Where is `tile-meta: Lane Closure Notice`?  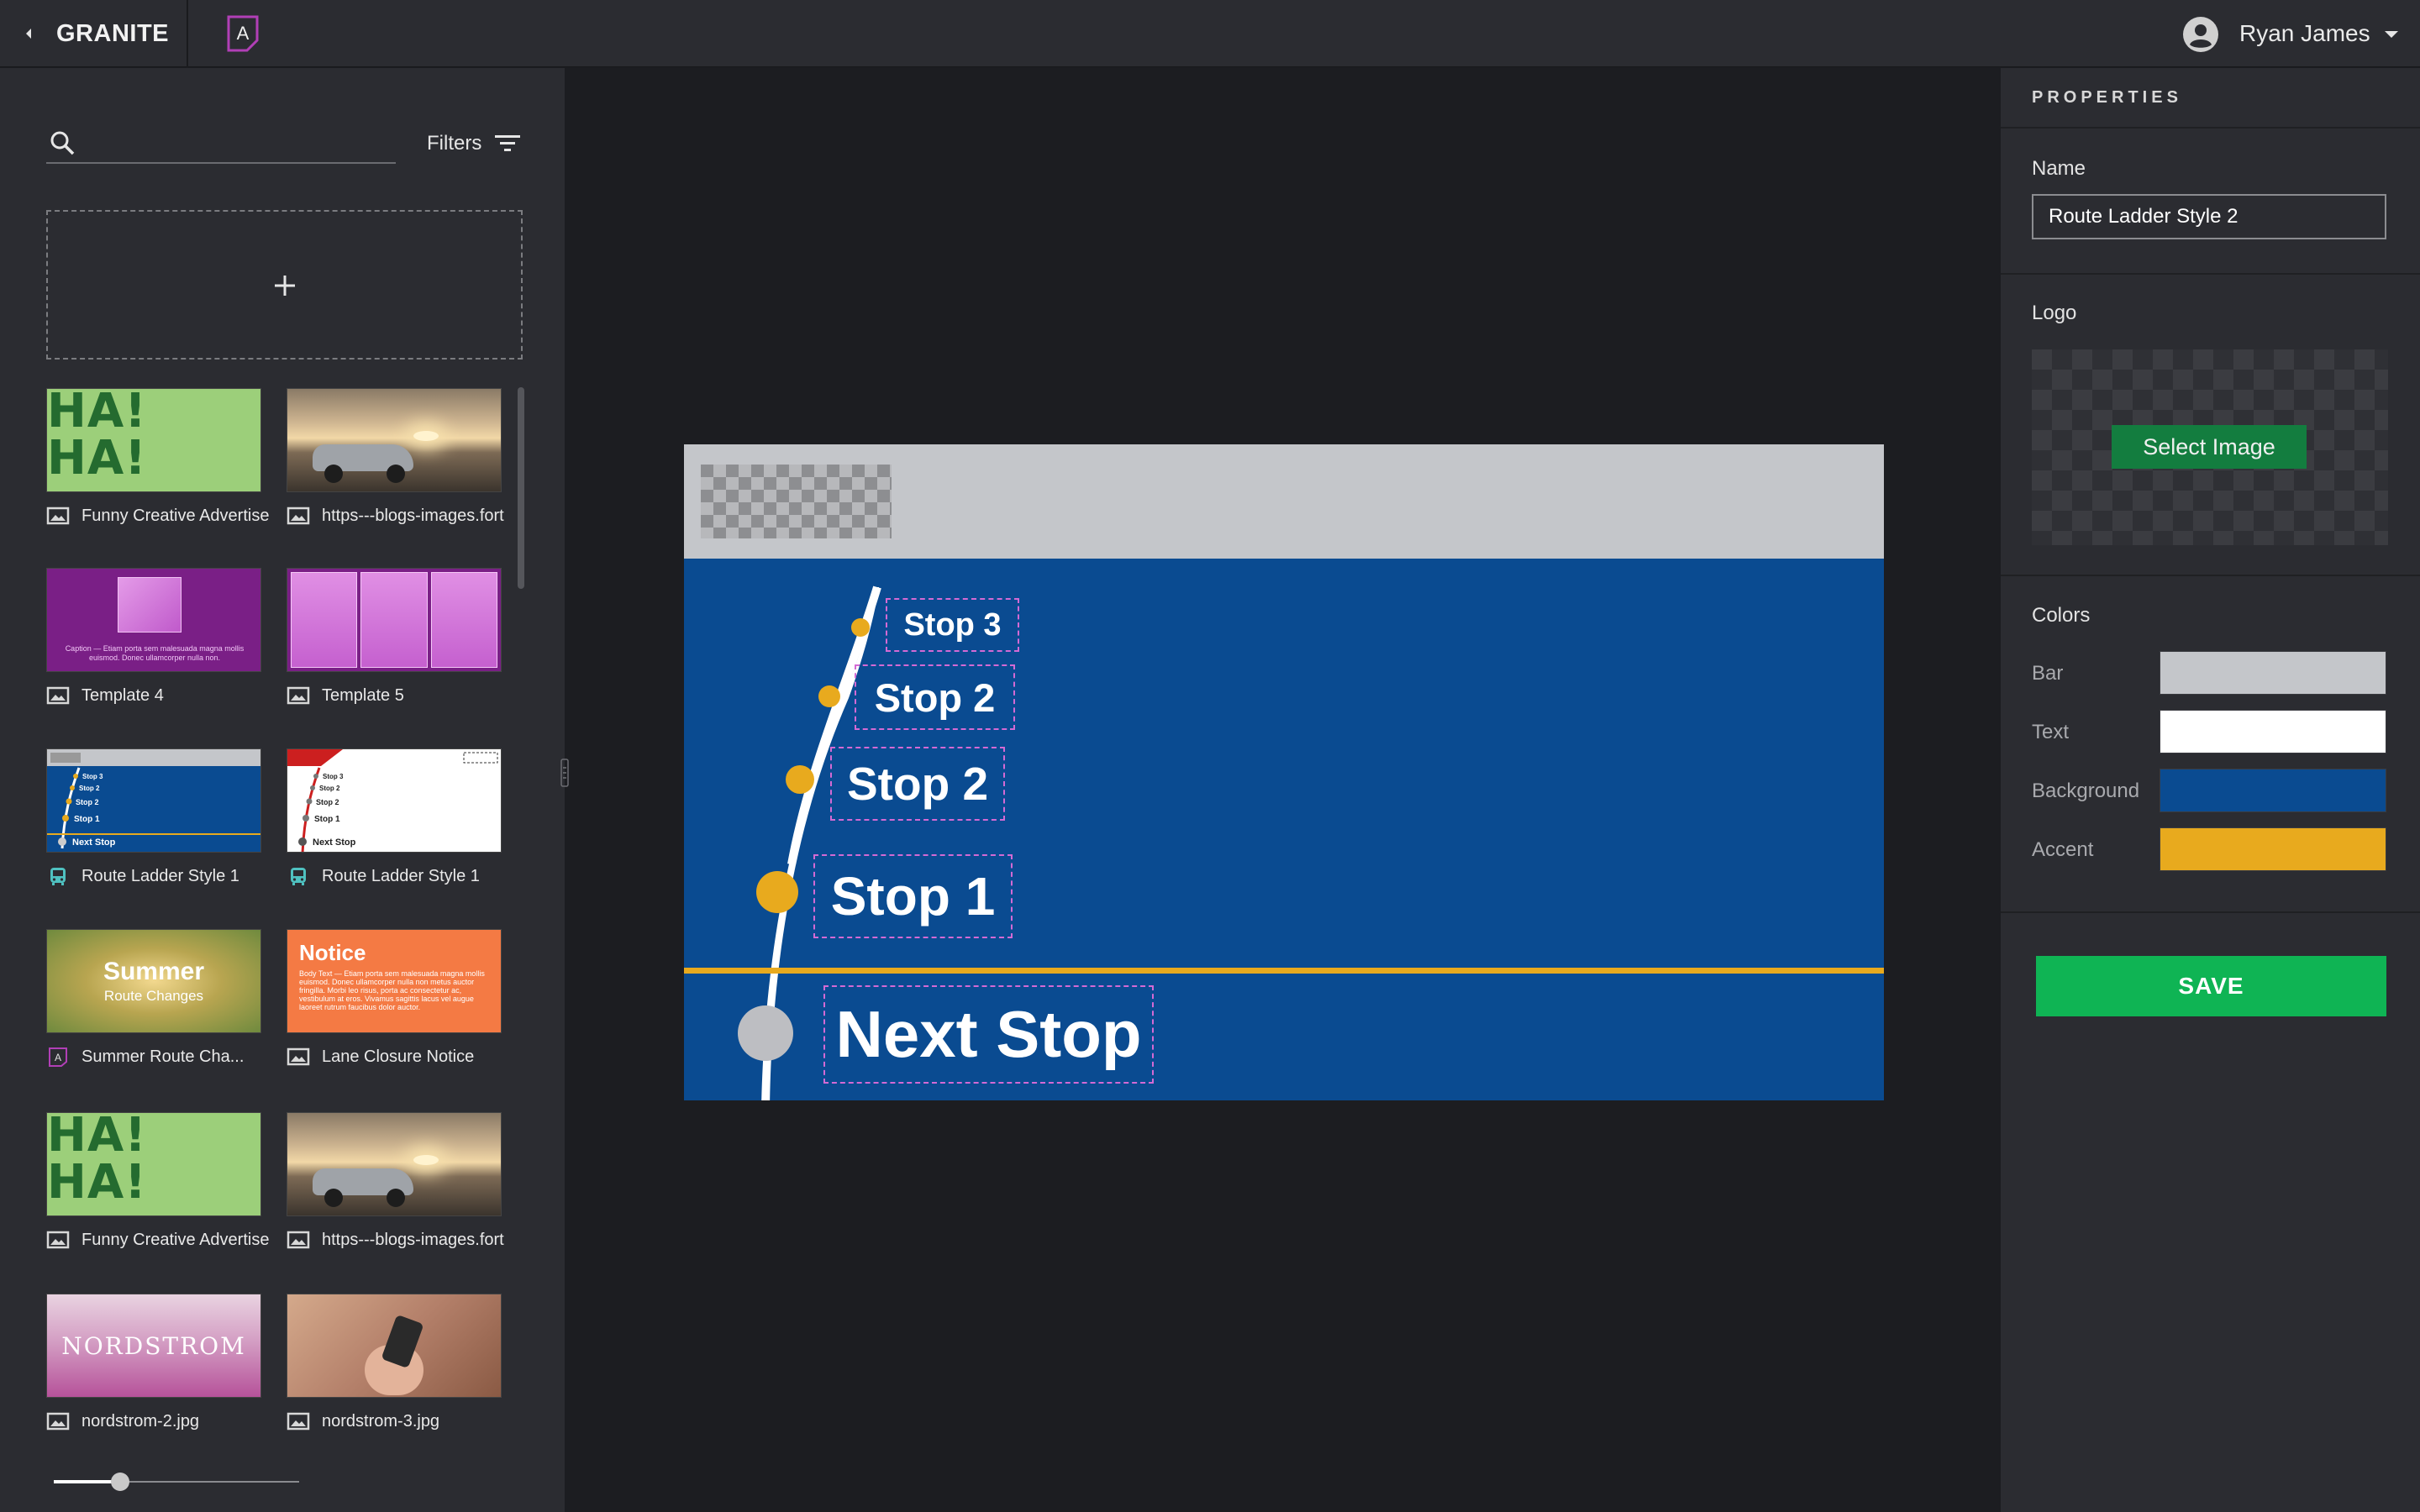 tile-meta: Lane Closure Notice is located at coordinates (400, 1056).